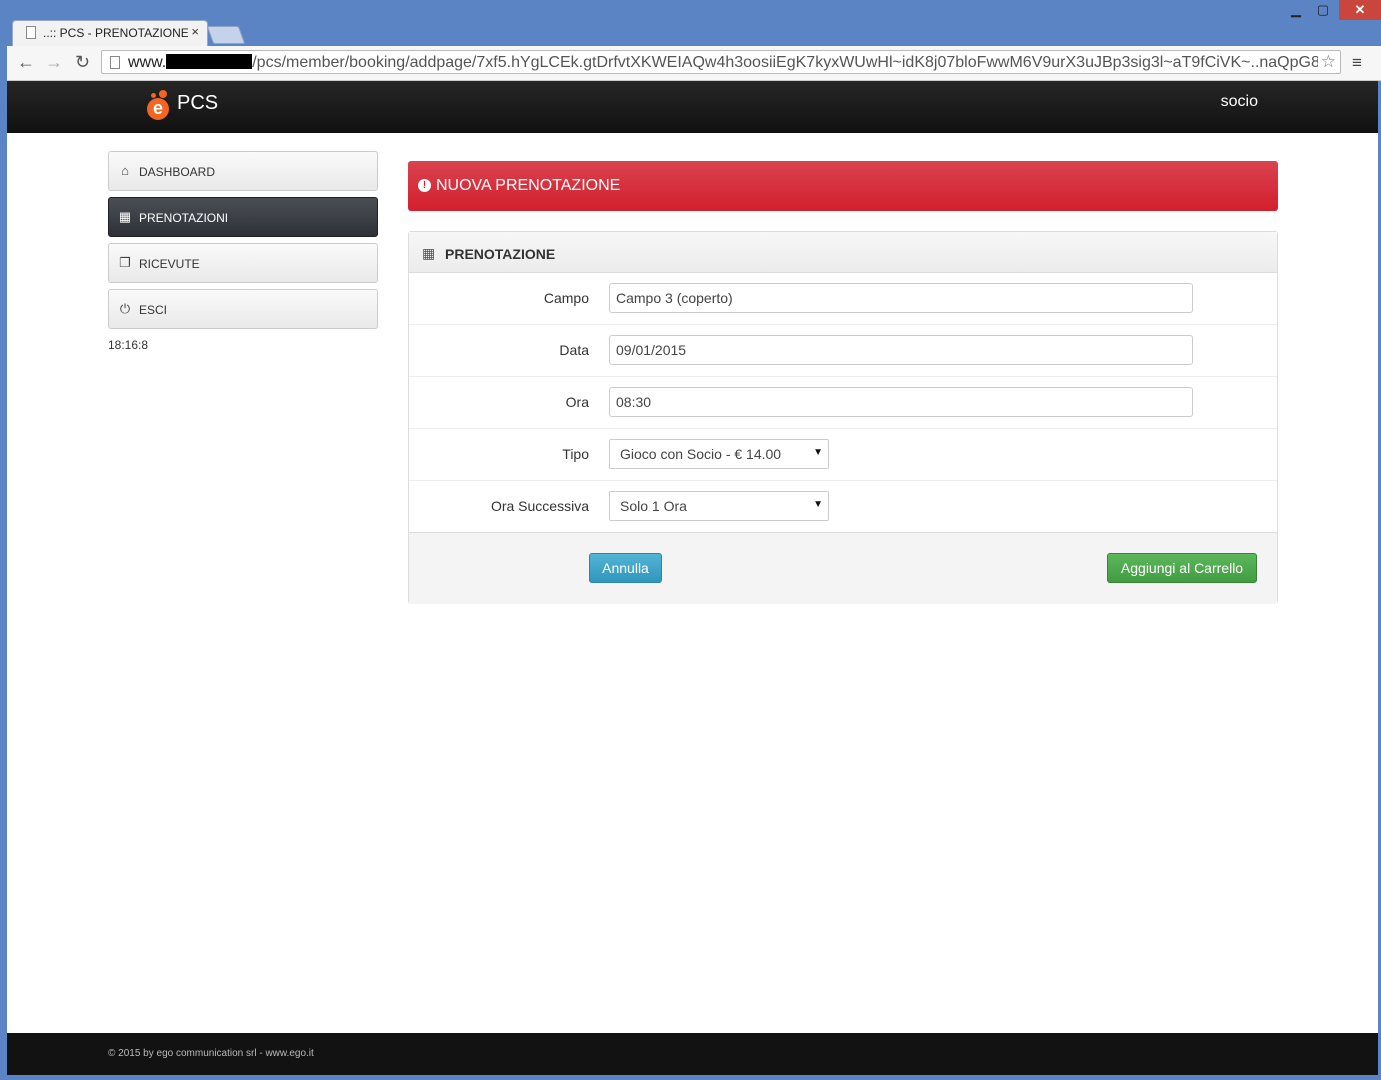  Describe the element at coordinates (54, 62) in the screenshot. I see `forward-icon: →` at that location.